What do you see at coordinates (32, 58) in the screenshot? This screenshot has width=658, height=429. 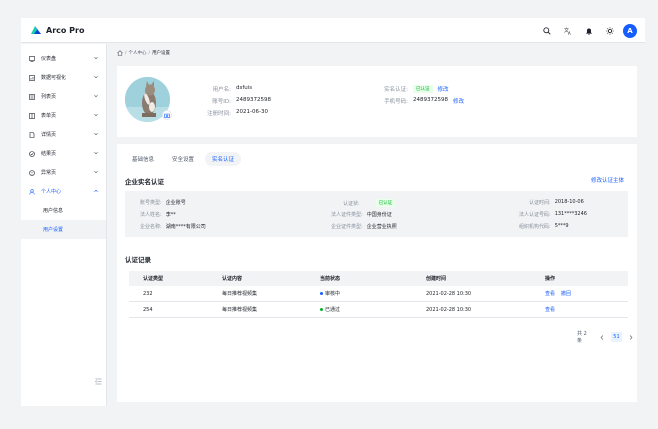 I see `dashboard-icon` at bounding box center [32, 58].